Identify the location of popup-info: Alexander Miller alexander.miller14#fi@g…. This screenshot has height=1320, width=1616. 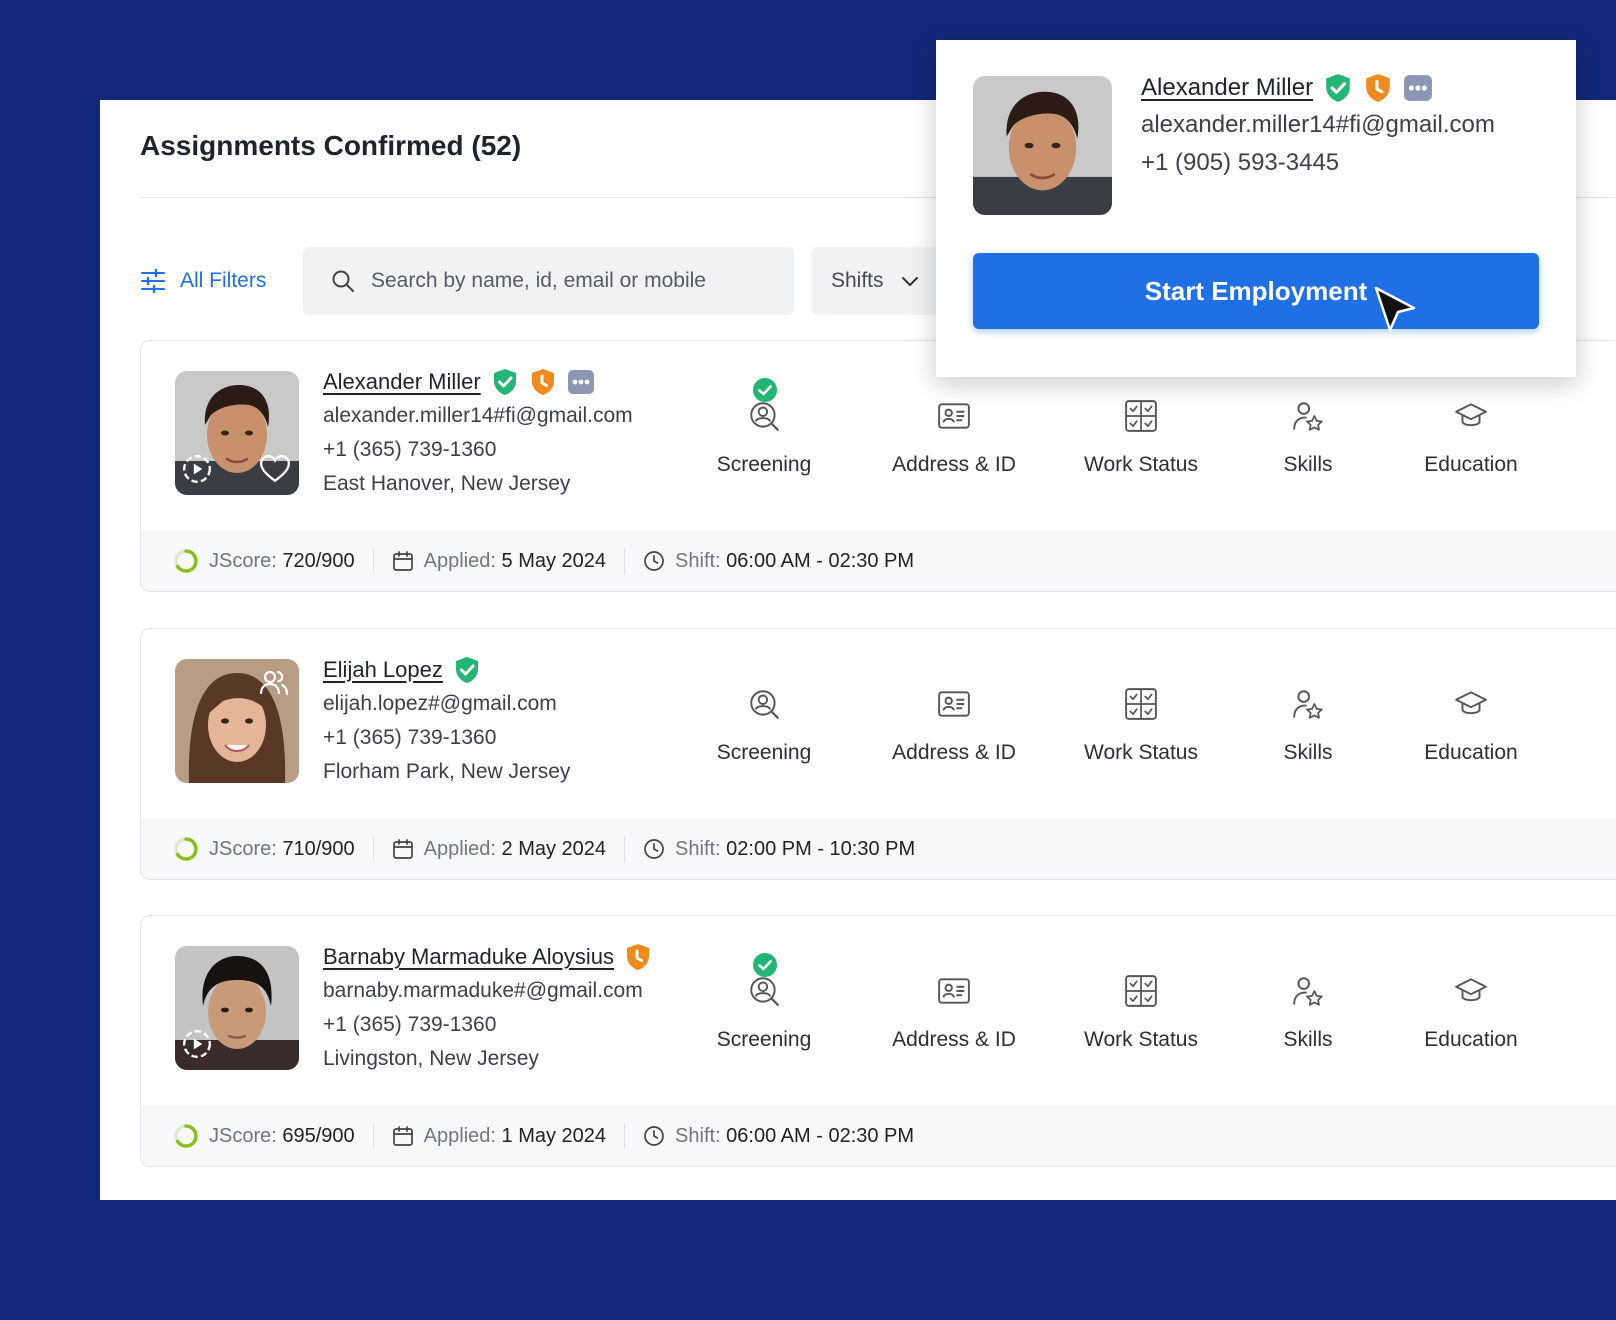
(1318, 126).